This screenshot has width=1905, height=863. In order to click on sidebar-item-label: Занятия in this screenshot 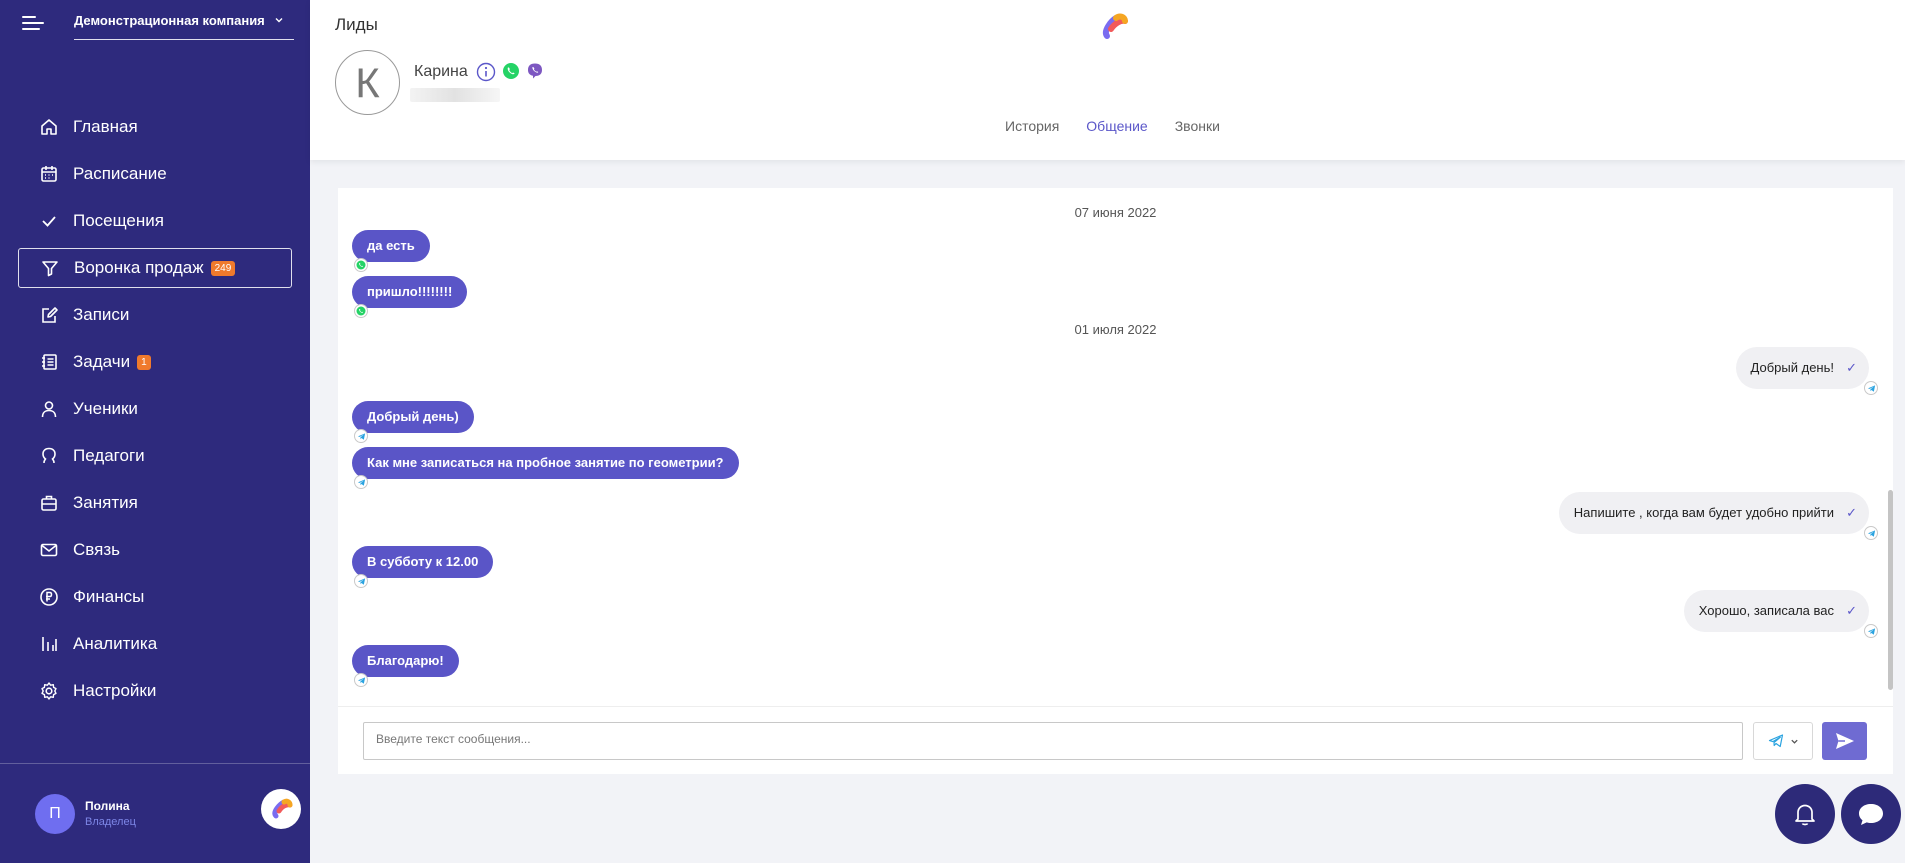, I will do `click(105, 502)`.